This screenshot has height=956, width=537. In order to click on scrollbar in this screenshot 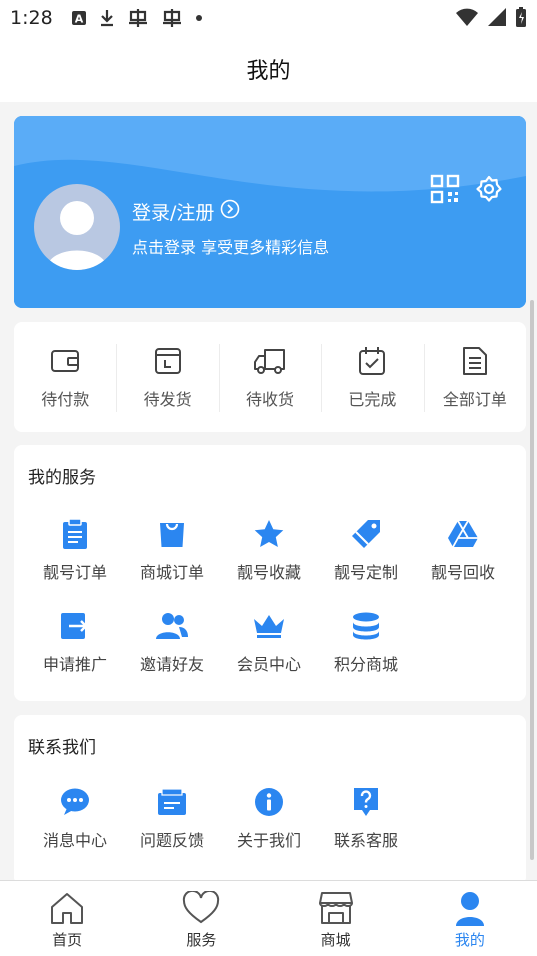, I will do `click(532, 580)`.